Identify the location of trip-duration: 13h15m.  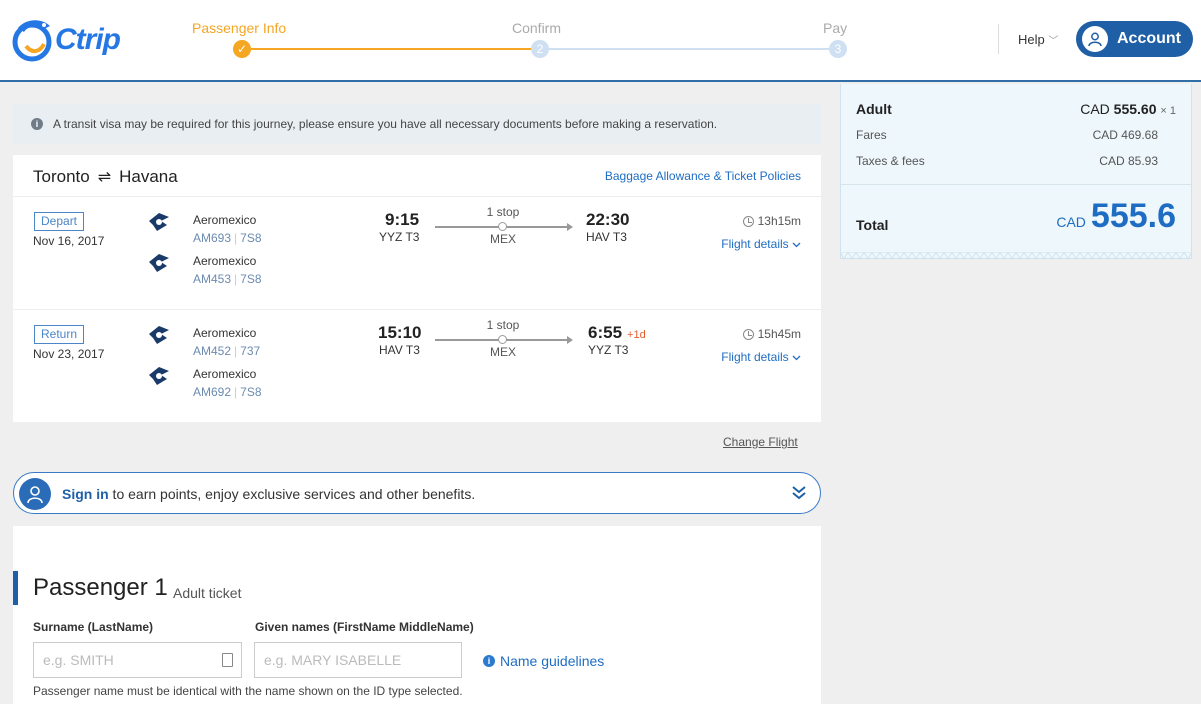
(771, 221).